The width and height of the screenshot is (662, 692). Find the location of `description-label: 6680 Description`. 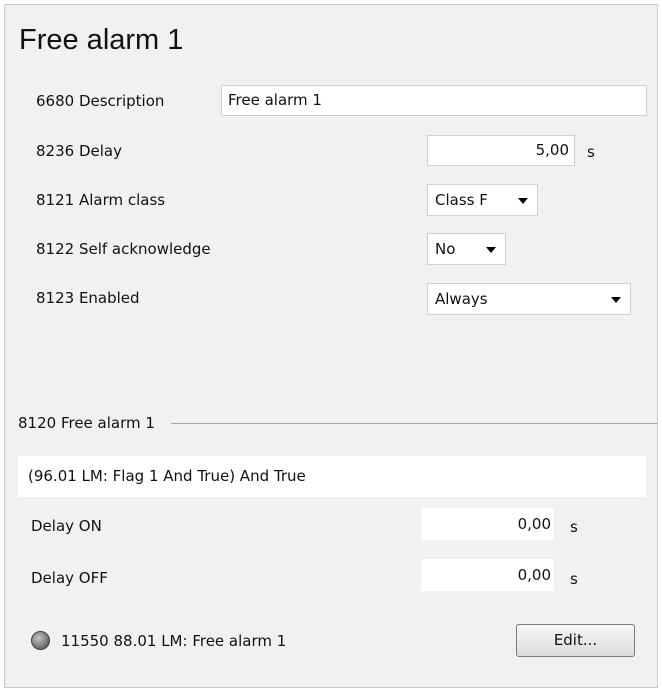

description-label: 6680 Description is located at coordinates (100, 101).